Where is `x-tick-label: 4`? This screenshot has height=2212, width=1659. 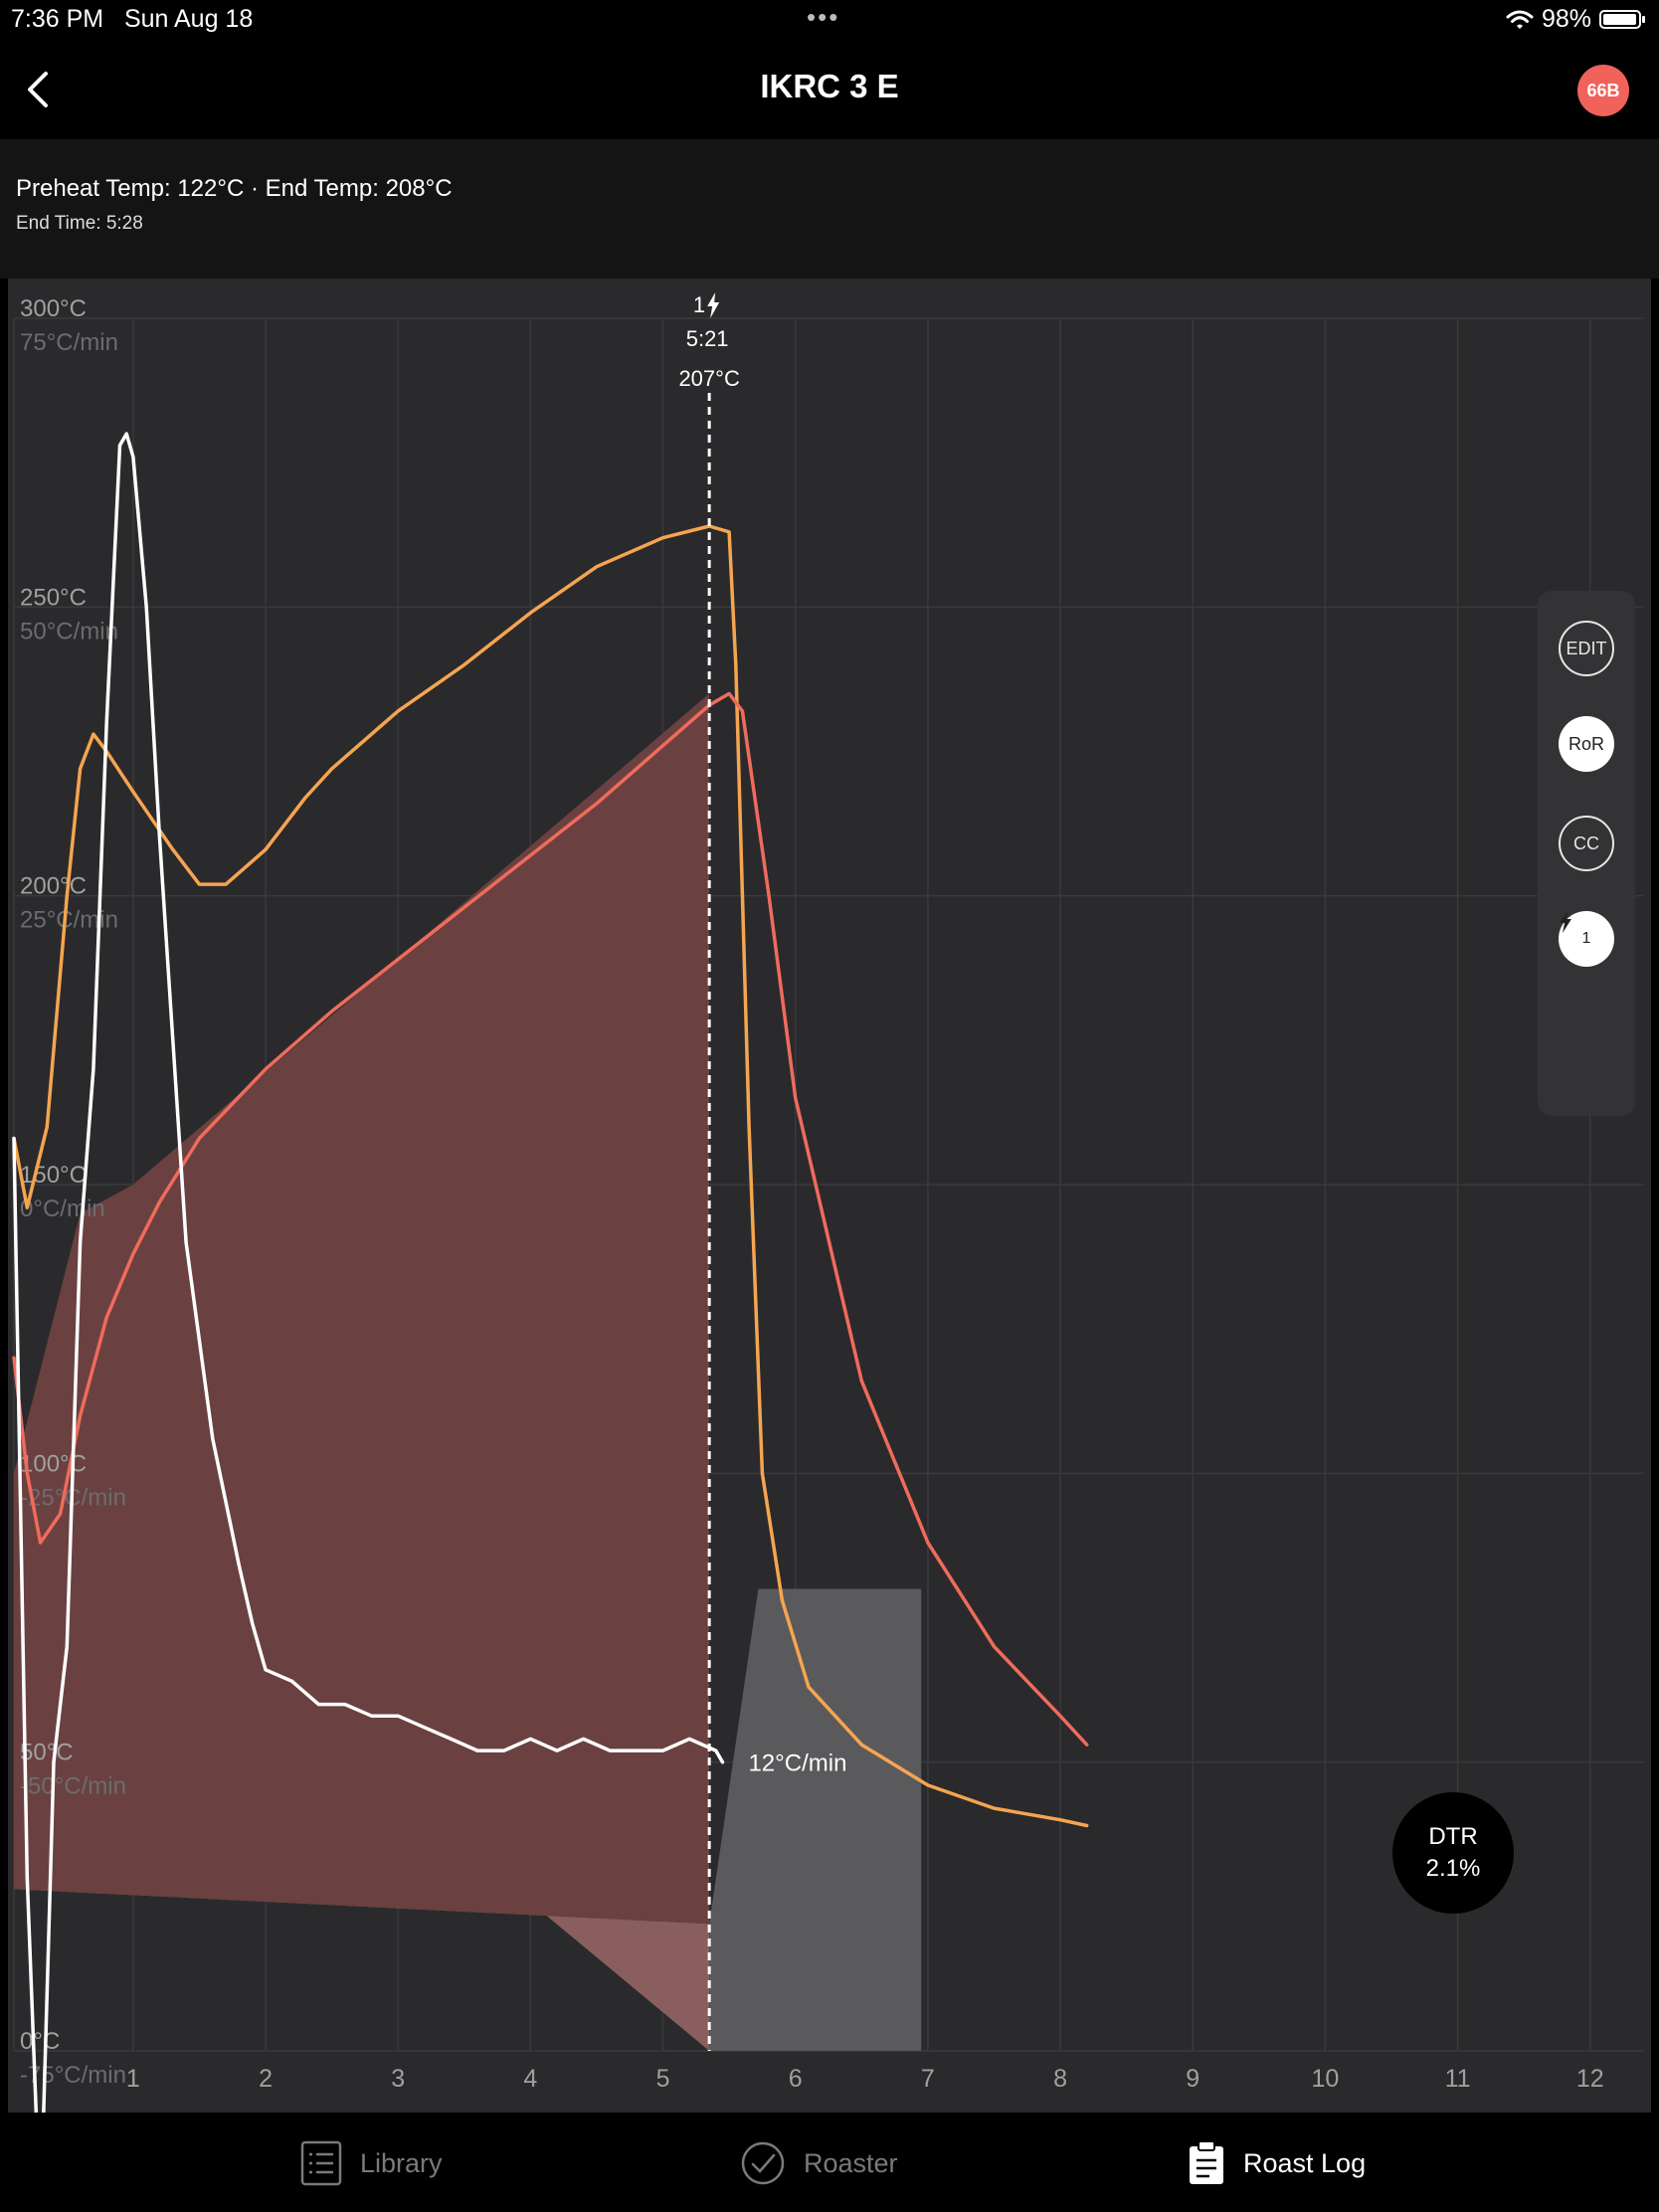
x-tick-label: 4 is located at coordinates (530, 2079).